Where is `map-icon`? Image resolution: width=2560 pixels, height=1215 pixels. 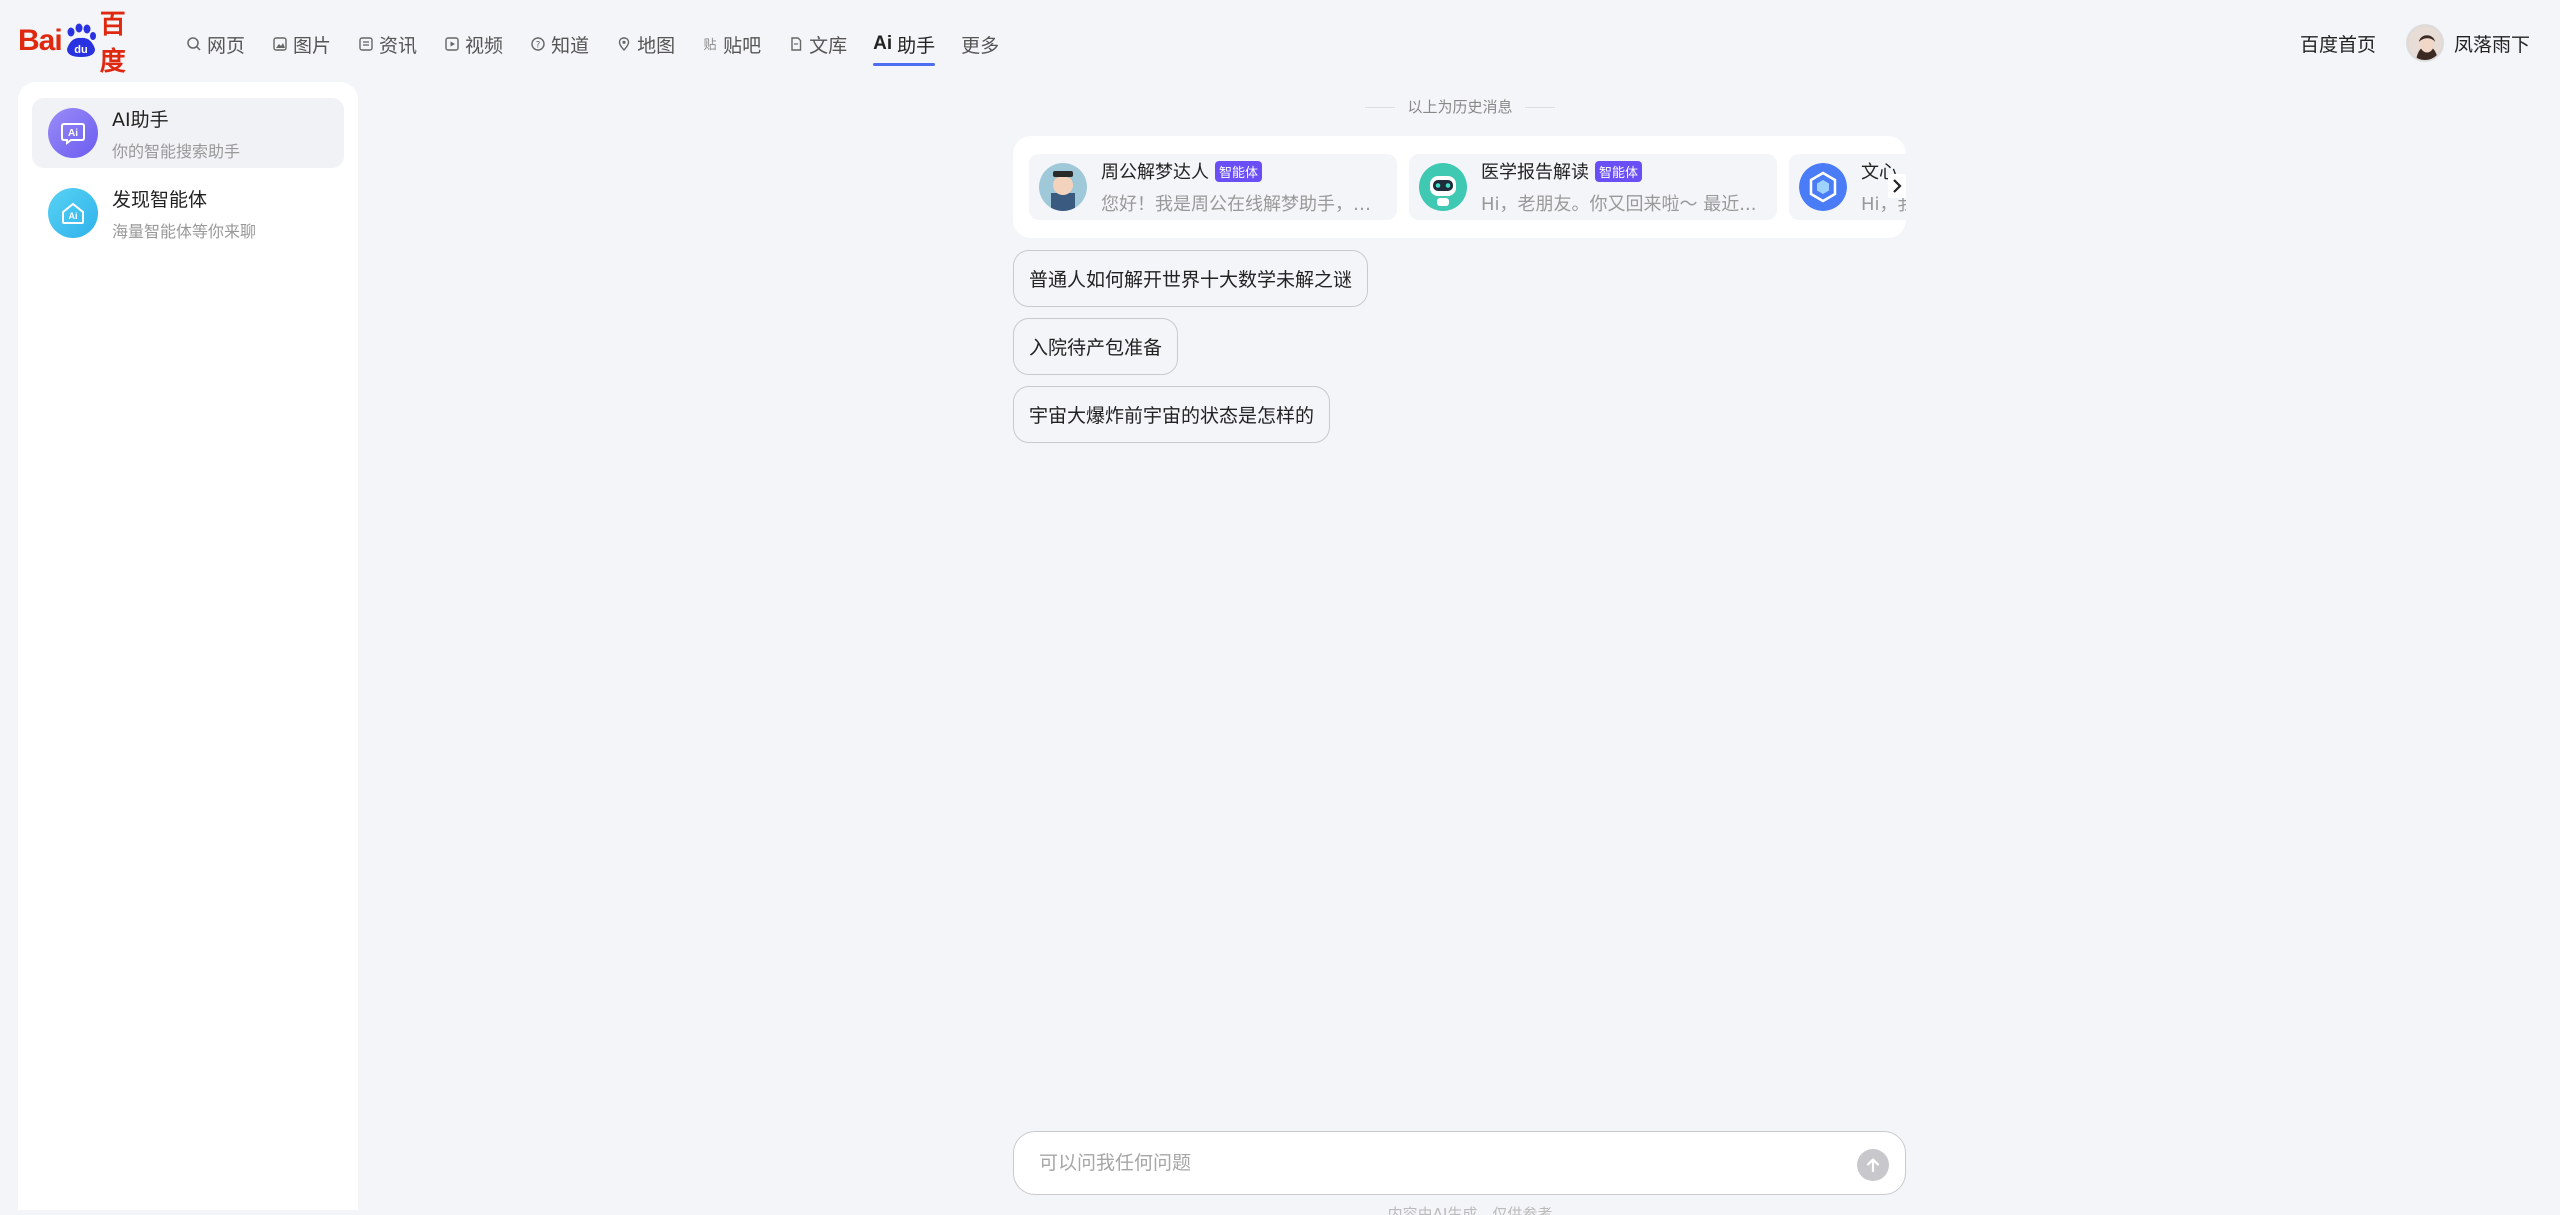 map-icon is located at coordinates (624, 44).